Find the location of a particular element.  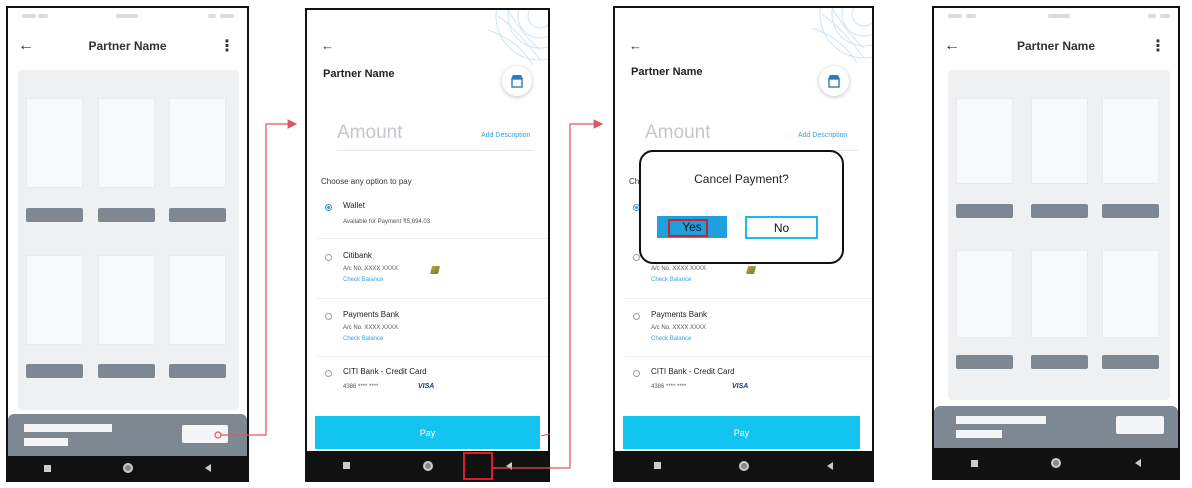

connector-screen2-to-screen3 is located at coordinates (548, 294).